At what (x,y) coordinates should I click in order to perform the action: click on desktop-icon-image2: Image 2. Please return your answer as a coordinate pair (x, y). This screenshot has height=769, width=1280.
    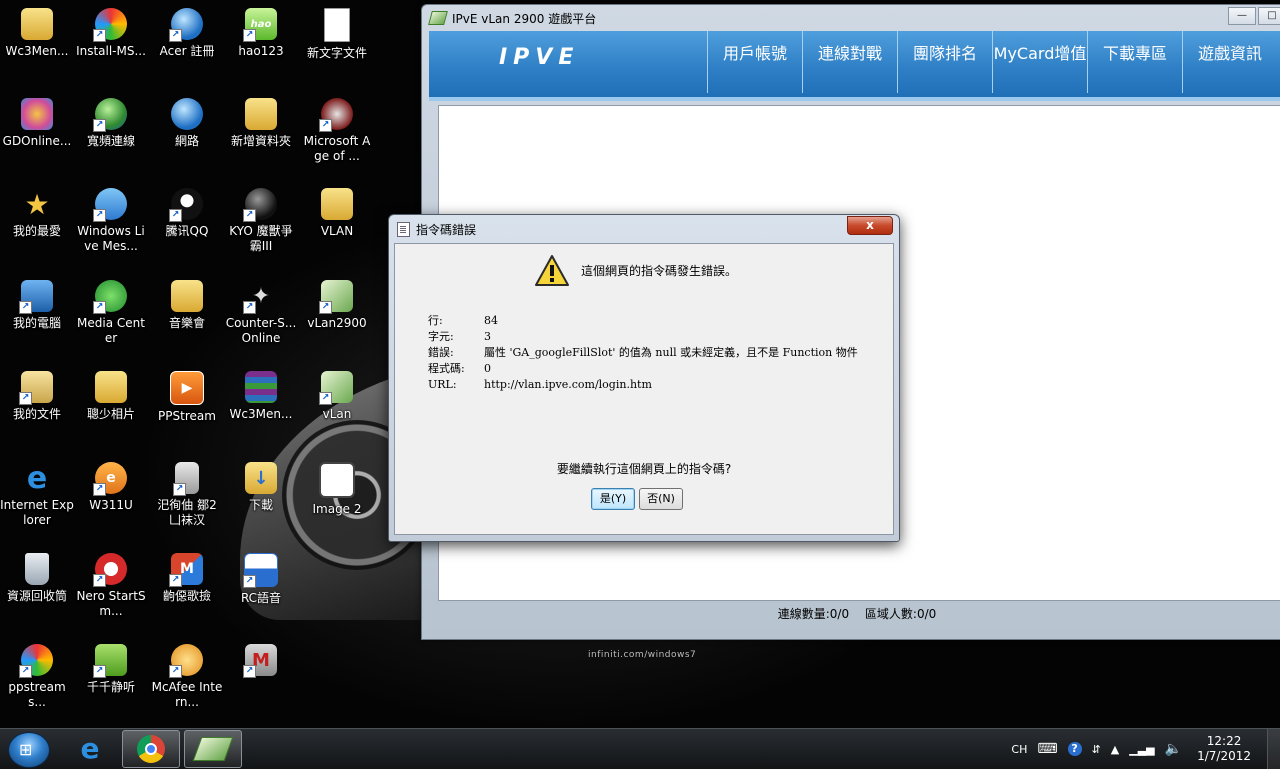
    Looking at the image, I should click on (337, 489).